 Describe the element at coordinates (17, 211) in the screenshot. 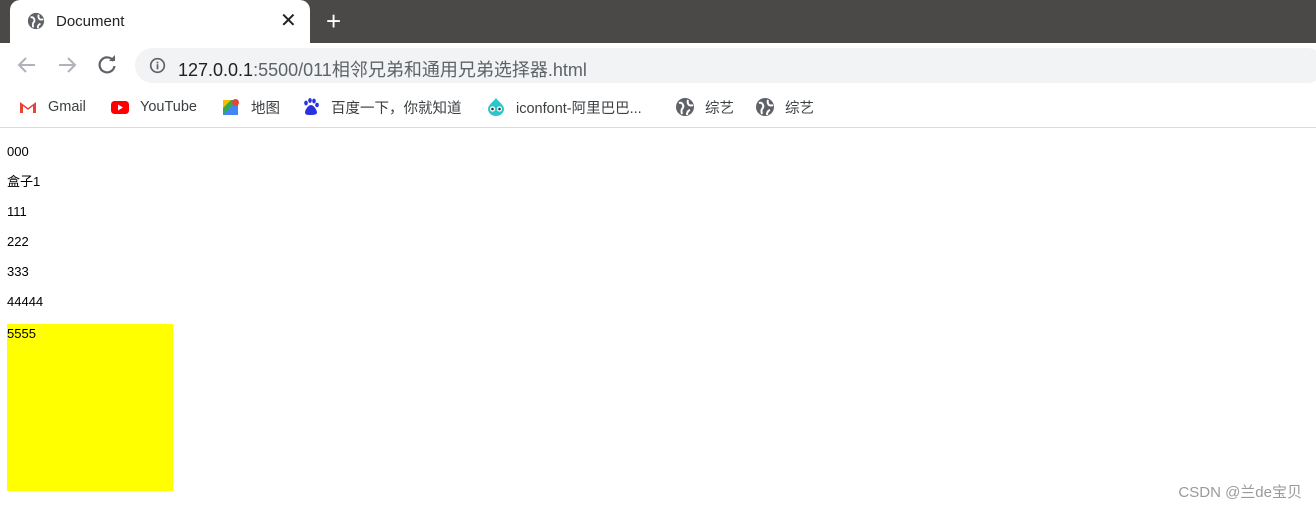

I see `text-line: 111` at that location.